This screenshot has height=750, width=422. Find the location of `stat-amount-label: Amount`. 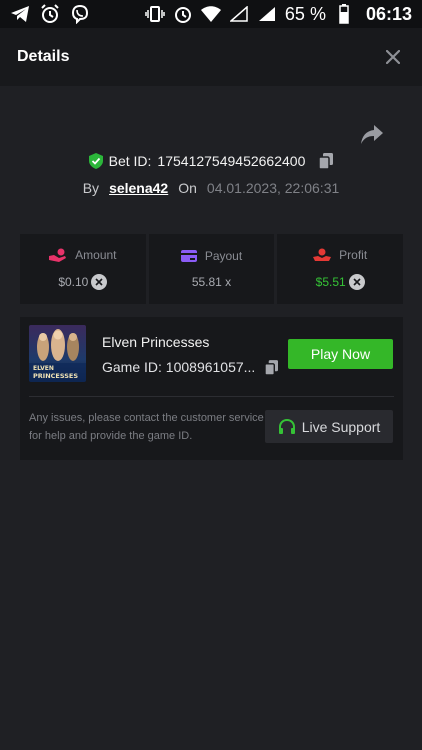

stat-amount-label: Amount is located at coordinates (96, 255).